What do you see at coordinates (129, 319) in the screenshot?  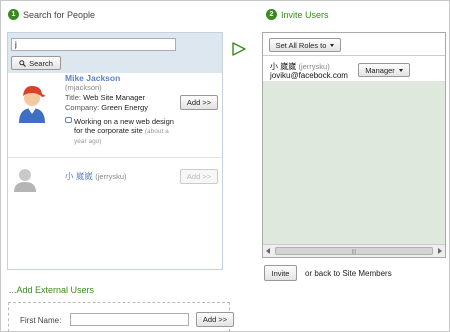 I see `first-name-field` at bounding box center [129, 319].